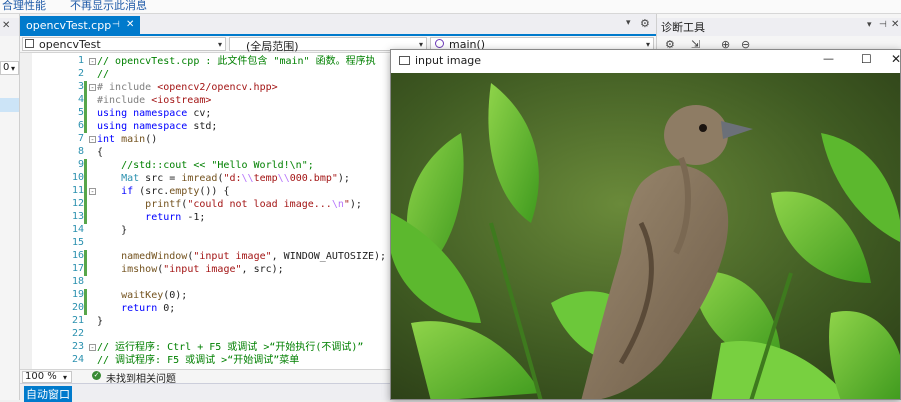 This screenshot has height=402, width=901. I want to click on zoom-dropdown: 100 % ▾, so click(47, 377).